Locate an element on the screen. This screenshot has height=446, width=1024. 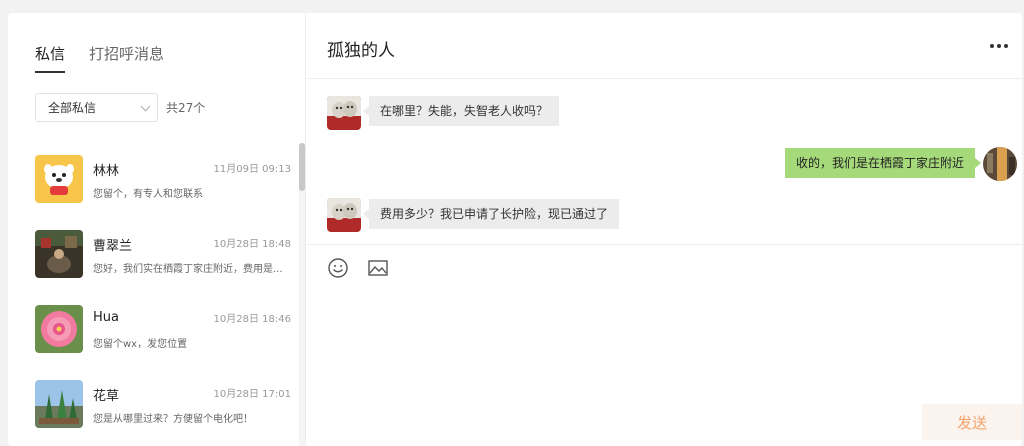
filter-row: 全部私信 共27个 is located at coordinates (120, 107).